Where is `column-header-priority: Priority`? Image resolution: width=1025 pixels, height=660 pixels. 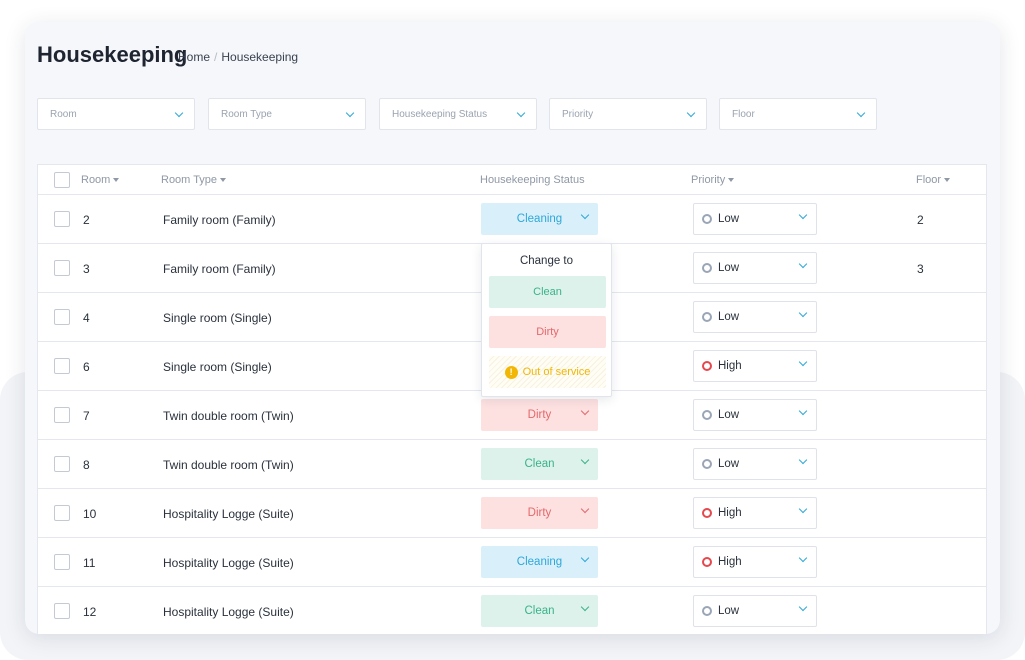
column-header-priority: Priority is located at coordinates (713, 180).